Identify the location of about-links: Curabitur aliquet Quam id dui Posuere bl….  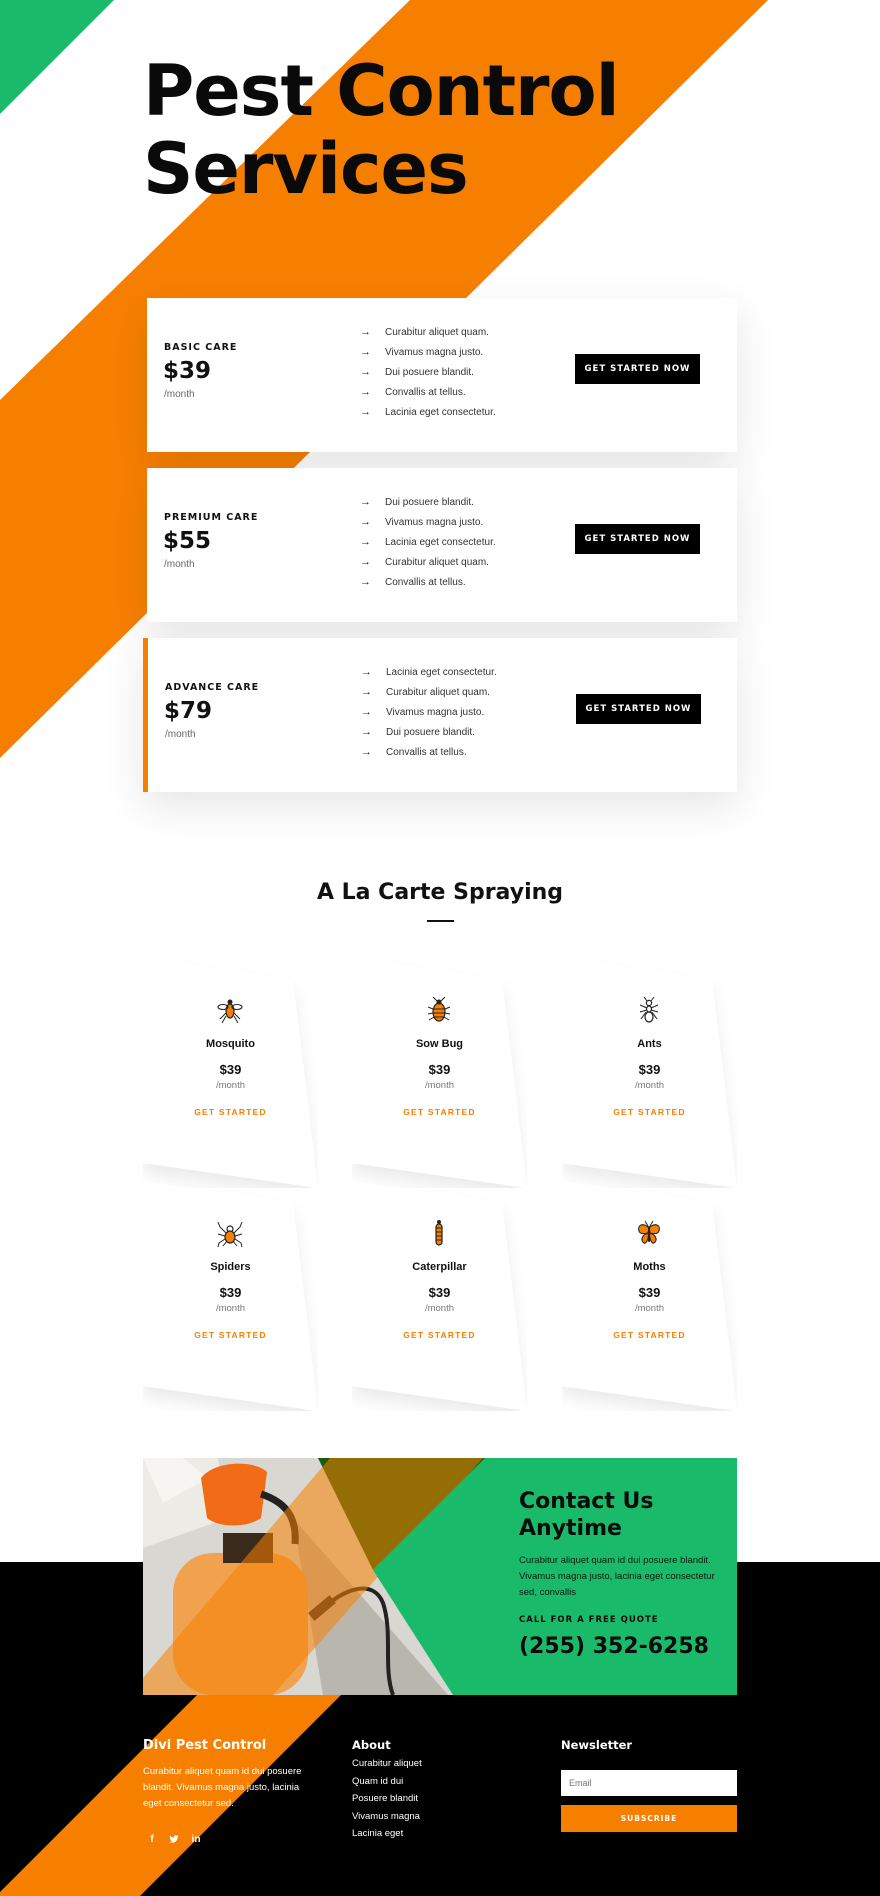
(387, 1802).